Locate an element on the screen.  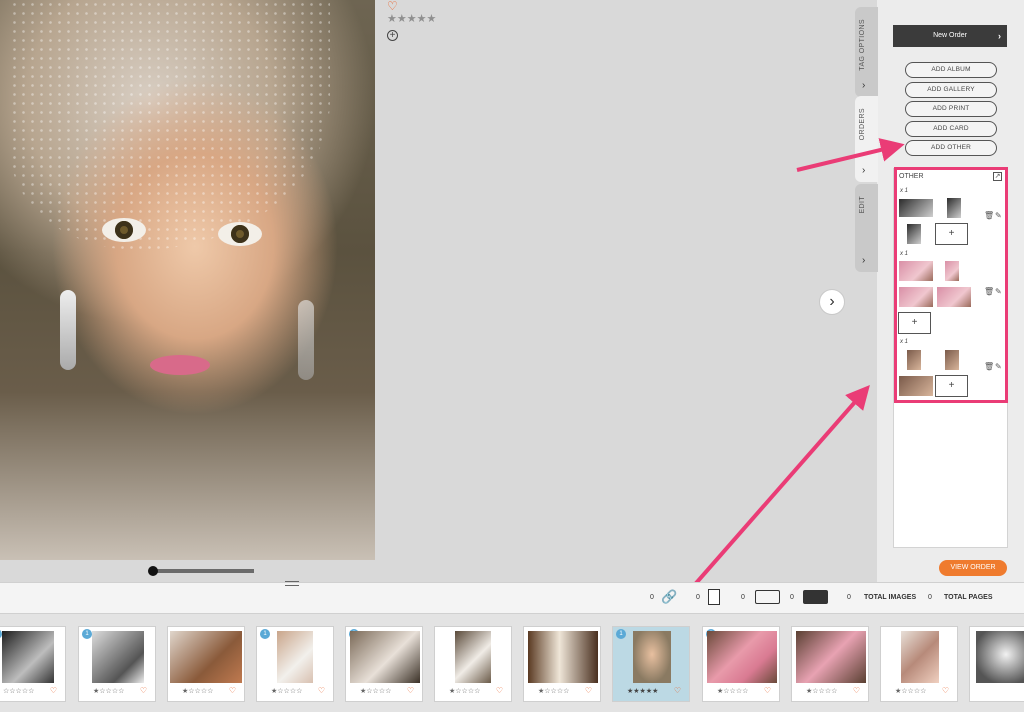
edit-section-icon: ↗ is located at coordinates (997, 176).